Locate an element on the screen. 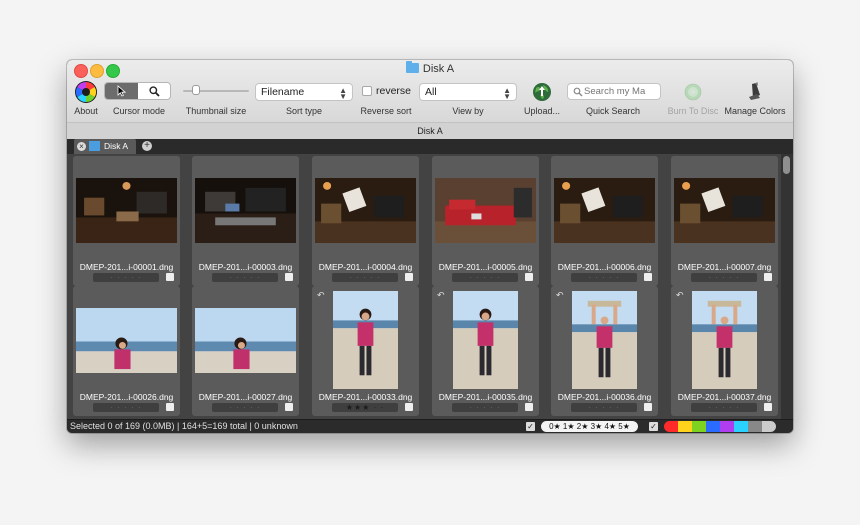 The height and width of the screenshot is (525, 860). thumbnail-card: ↶ DMEP-201...i-00036.dng · · · · · is located at coordinates (604, 351).